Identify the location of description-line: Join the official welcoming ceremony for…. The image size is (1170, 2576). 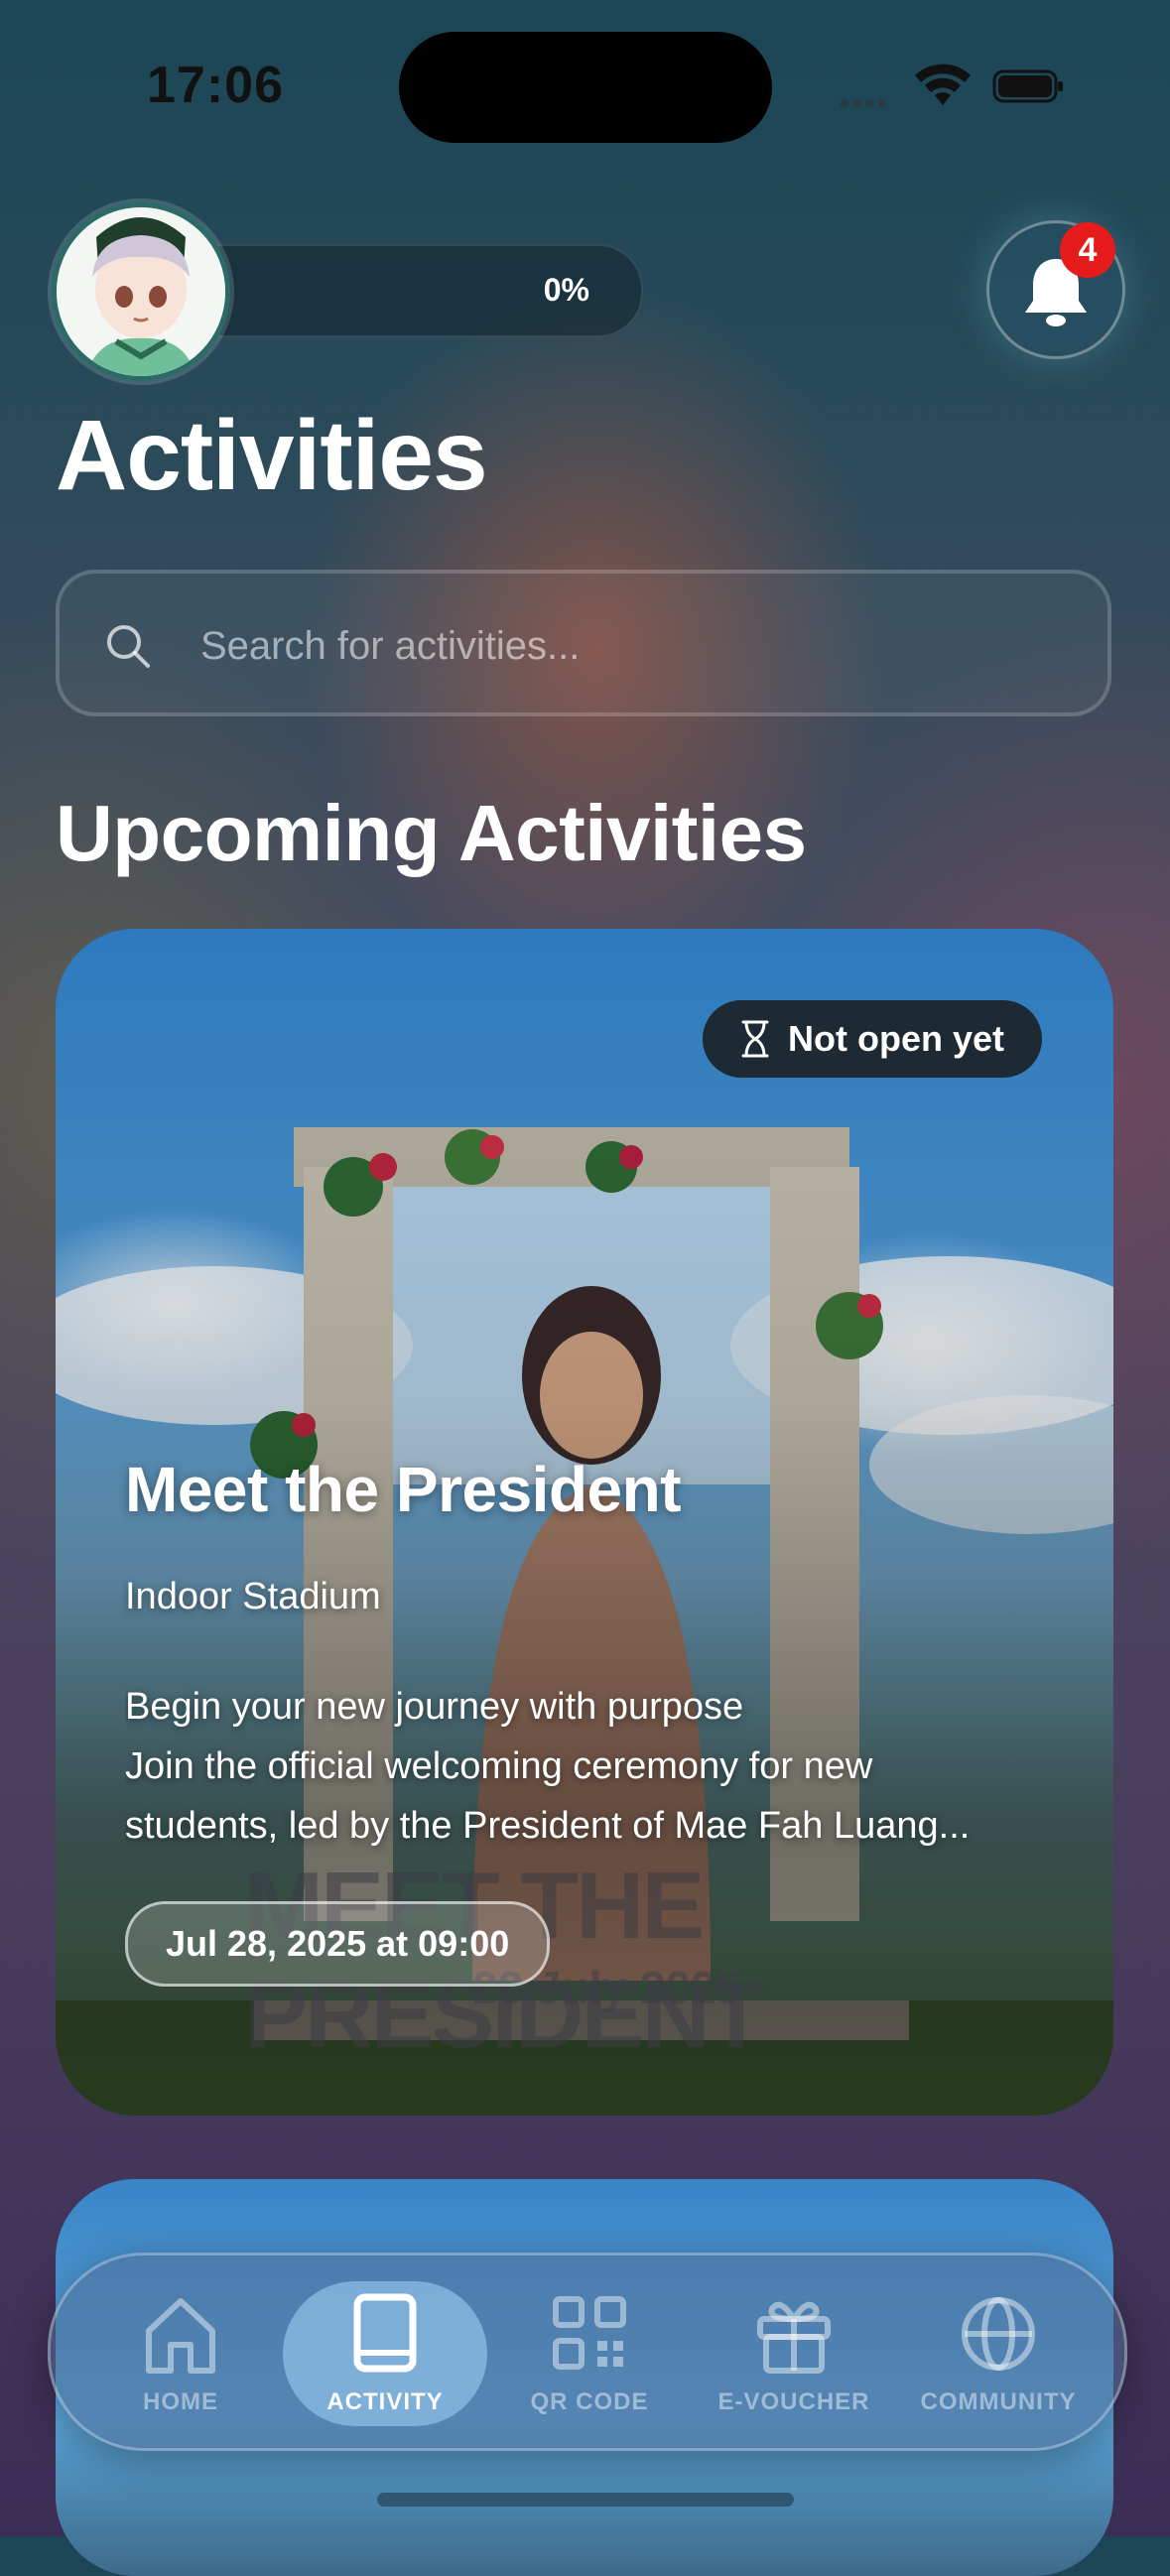
(499, 1766).